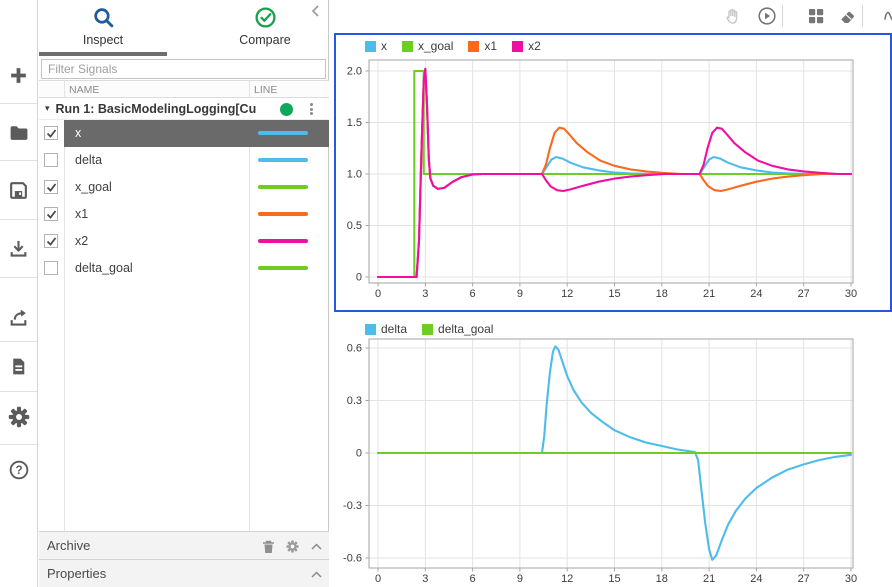 The width and height of the screenshot is (892, 587). I want to click on archive-collapse-chevron-icon, so click(316, 546).